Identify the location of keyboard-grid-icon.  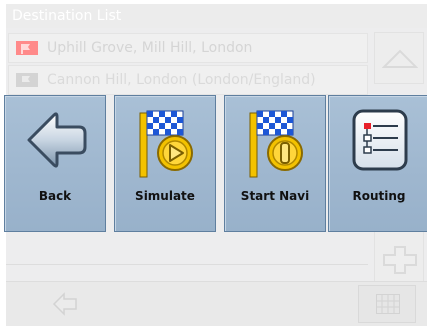
(388, 304).